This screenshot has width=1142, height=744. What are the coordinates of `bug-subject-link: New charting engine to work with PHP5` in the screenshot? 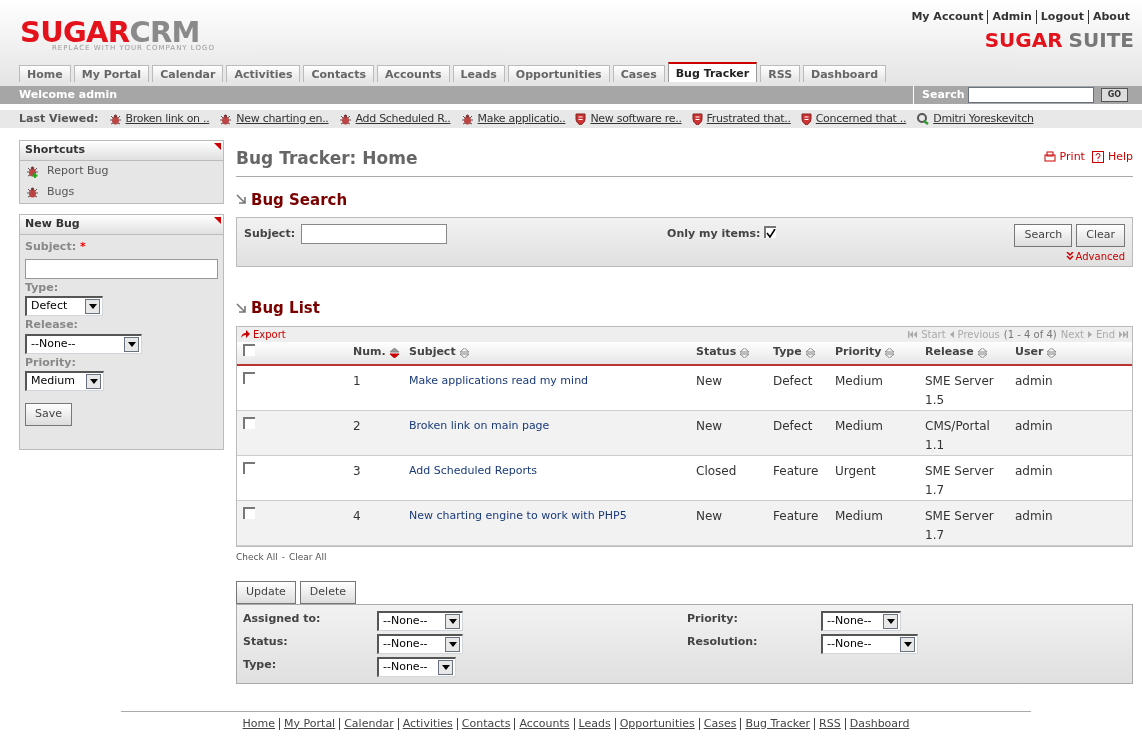 It's located at (518, 515).